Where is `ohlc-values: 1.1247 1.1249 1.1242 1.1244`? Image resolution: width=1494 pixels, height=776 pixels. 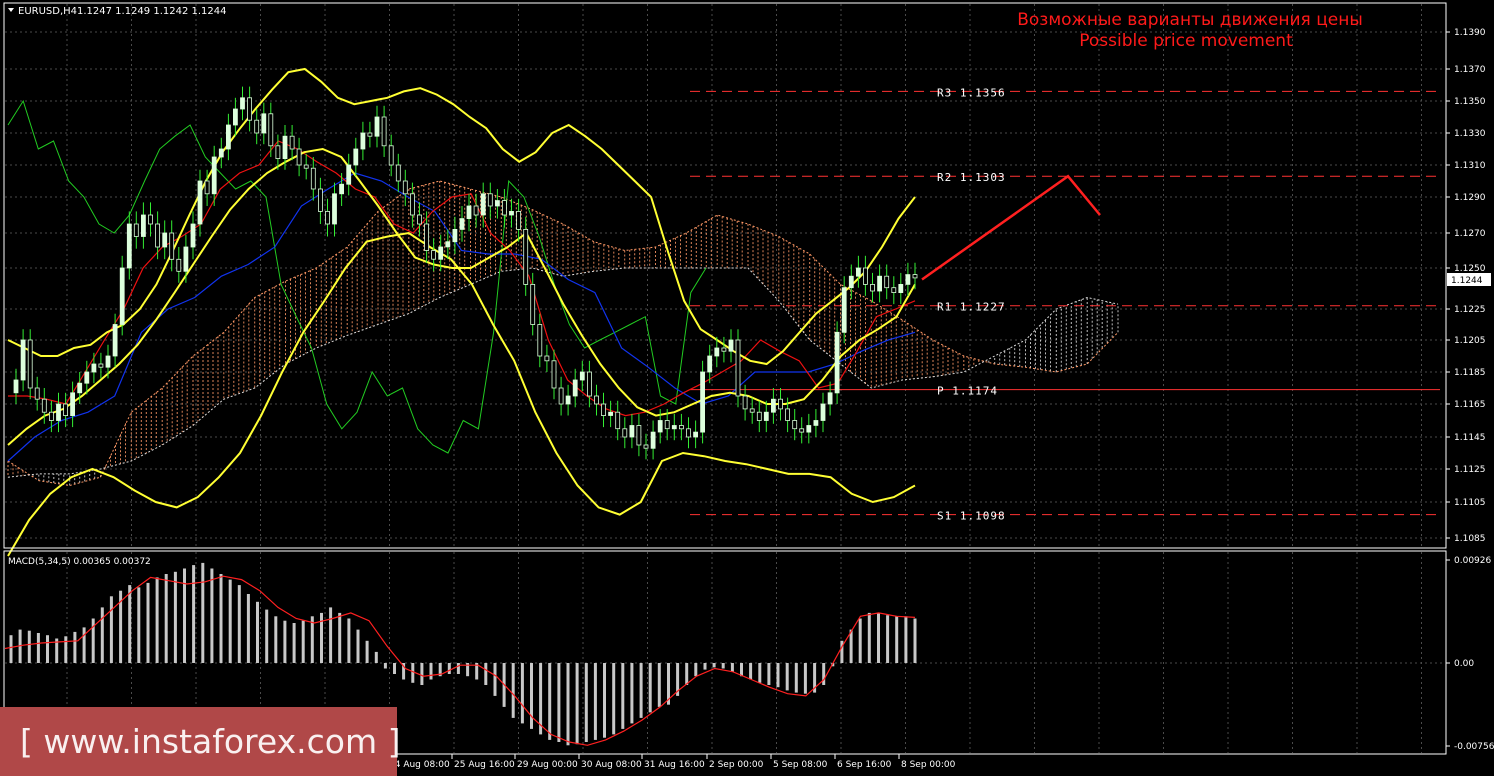 ohlc-values: 1.1247 1.1249 1.1242 1.1244 is located at coordinates (152, 11).